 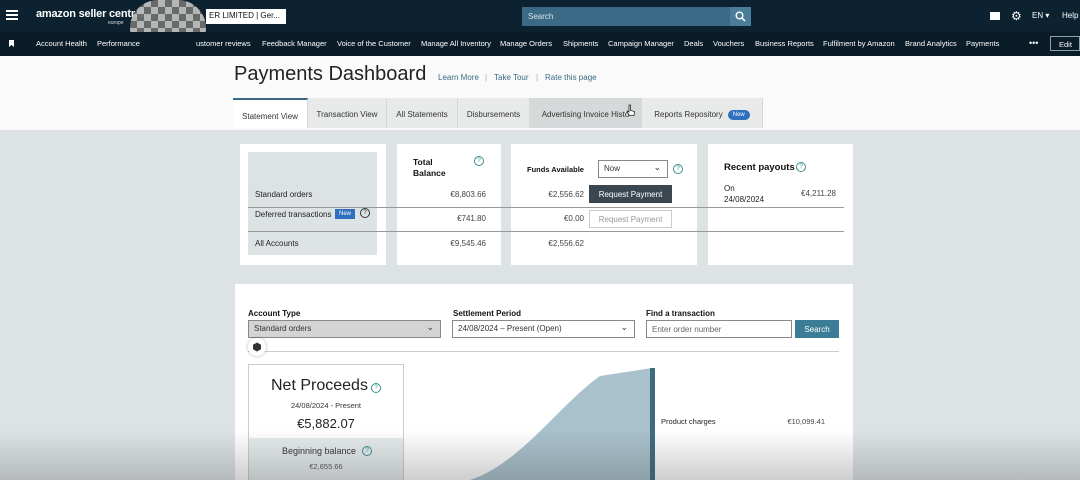 I want to click on tab-transaction-view: Transaction View, so click(x=347, y=113).